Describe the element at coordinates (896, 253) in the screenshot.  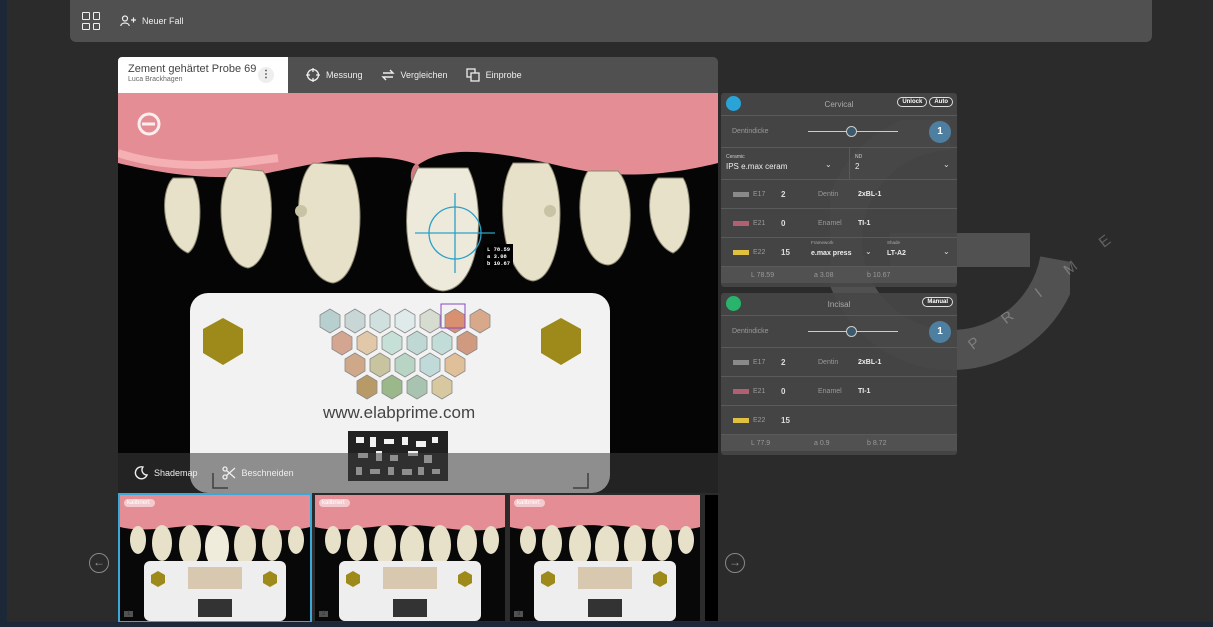
I see `shade-select: LT-A2` at that location.